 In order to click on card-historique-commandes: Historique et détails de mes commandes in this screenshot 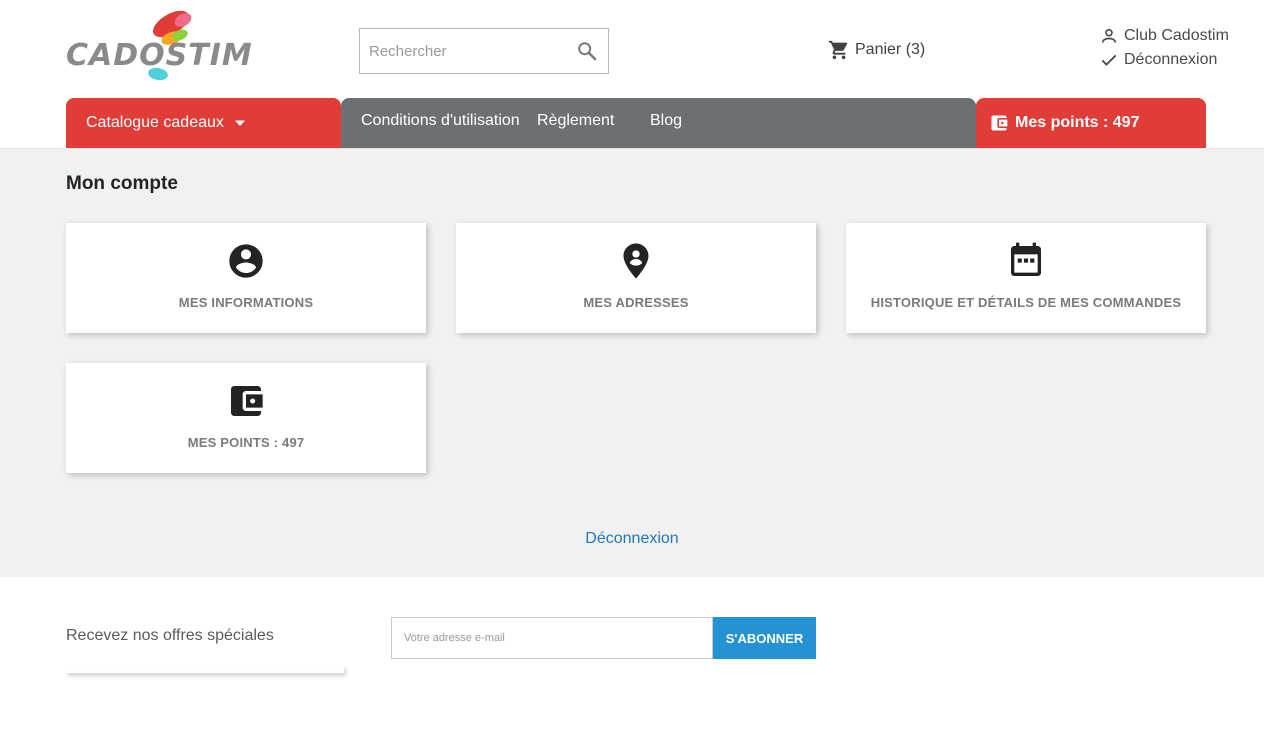, I will do `click(1026, 278)`.